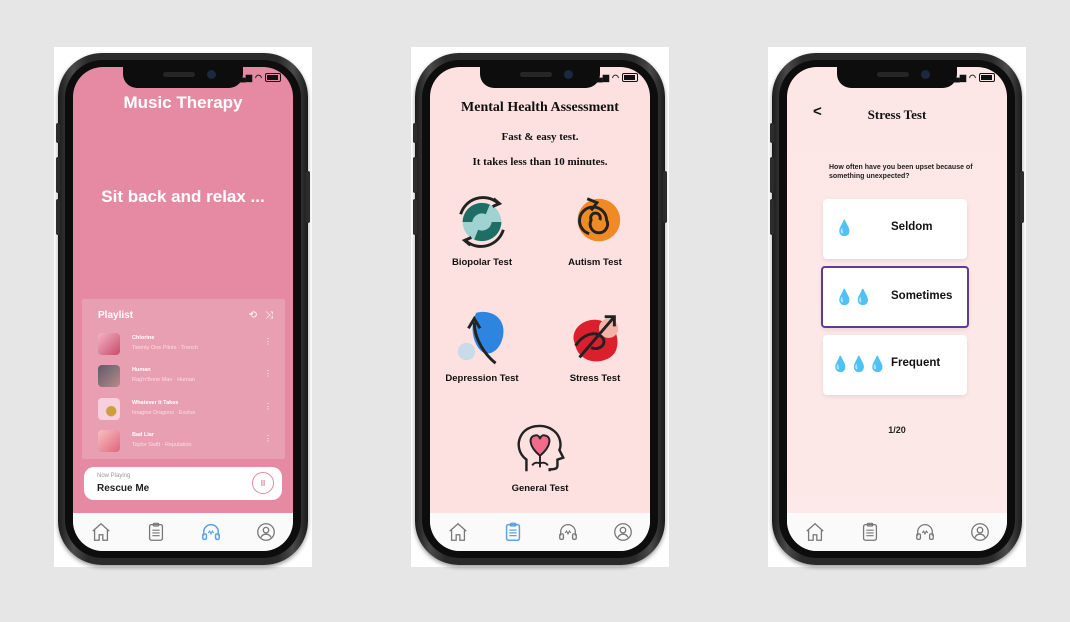 The image size is (1070, 622). I want to click on volume-up-button, so click(58, 175).